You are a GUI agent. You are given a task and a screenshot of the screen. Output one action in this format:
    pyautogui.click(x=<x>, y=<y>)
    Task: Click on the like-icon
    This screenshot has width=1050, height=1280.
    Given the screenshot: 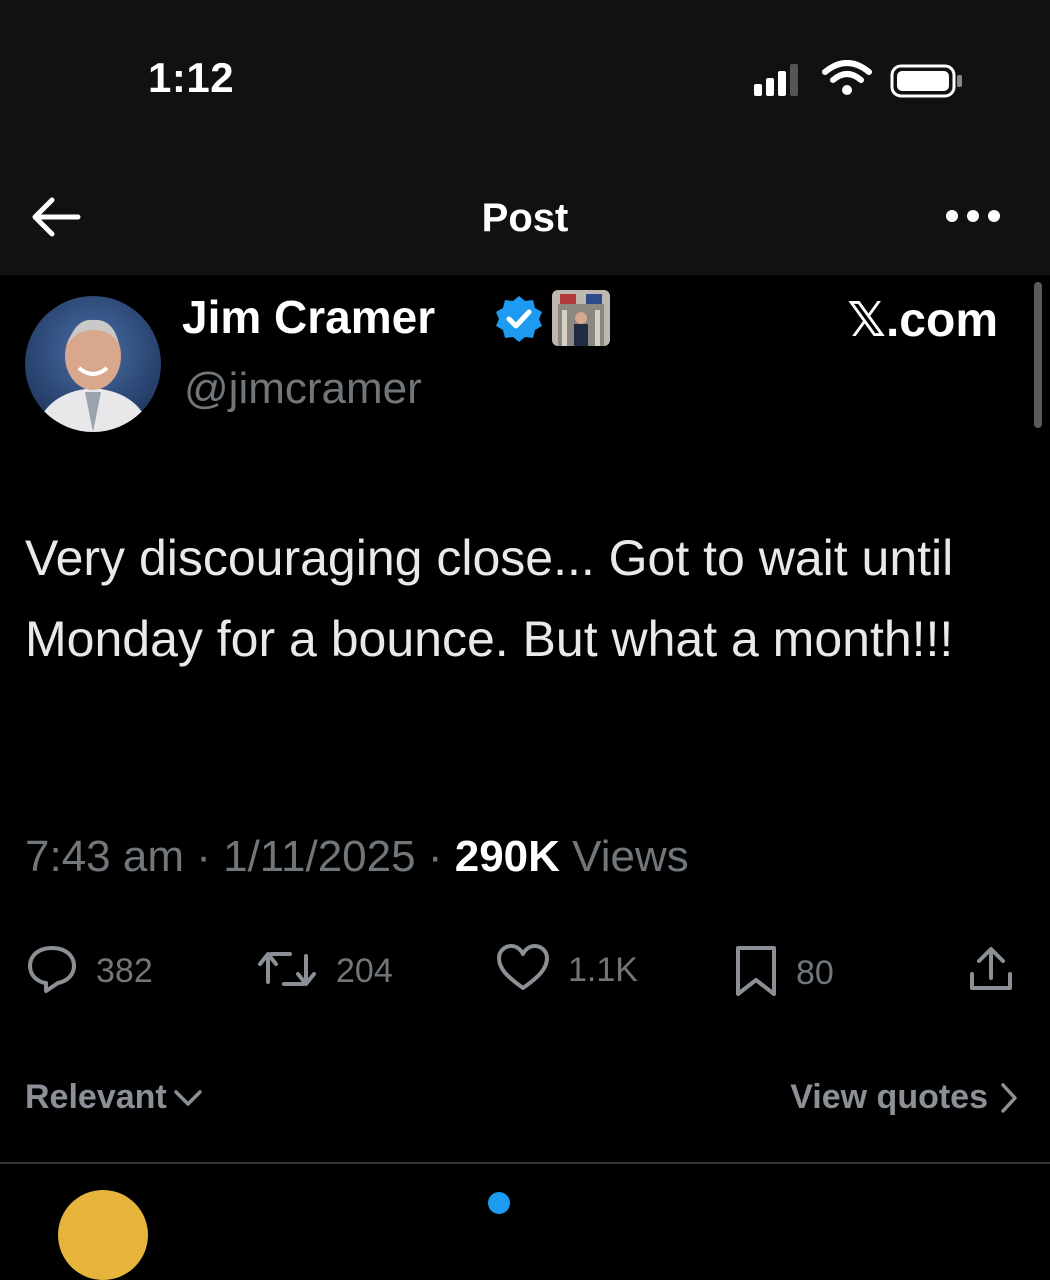 What is the action you would take?
    pyautogui.click(x=523, y=970)
    